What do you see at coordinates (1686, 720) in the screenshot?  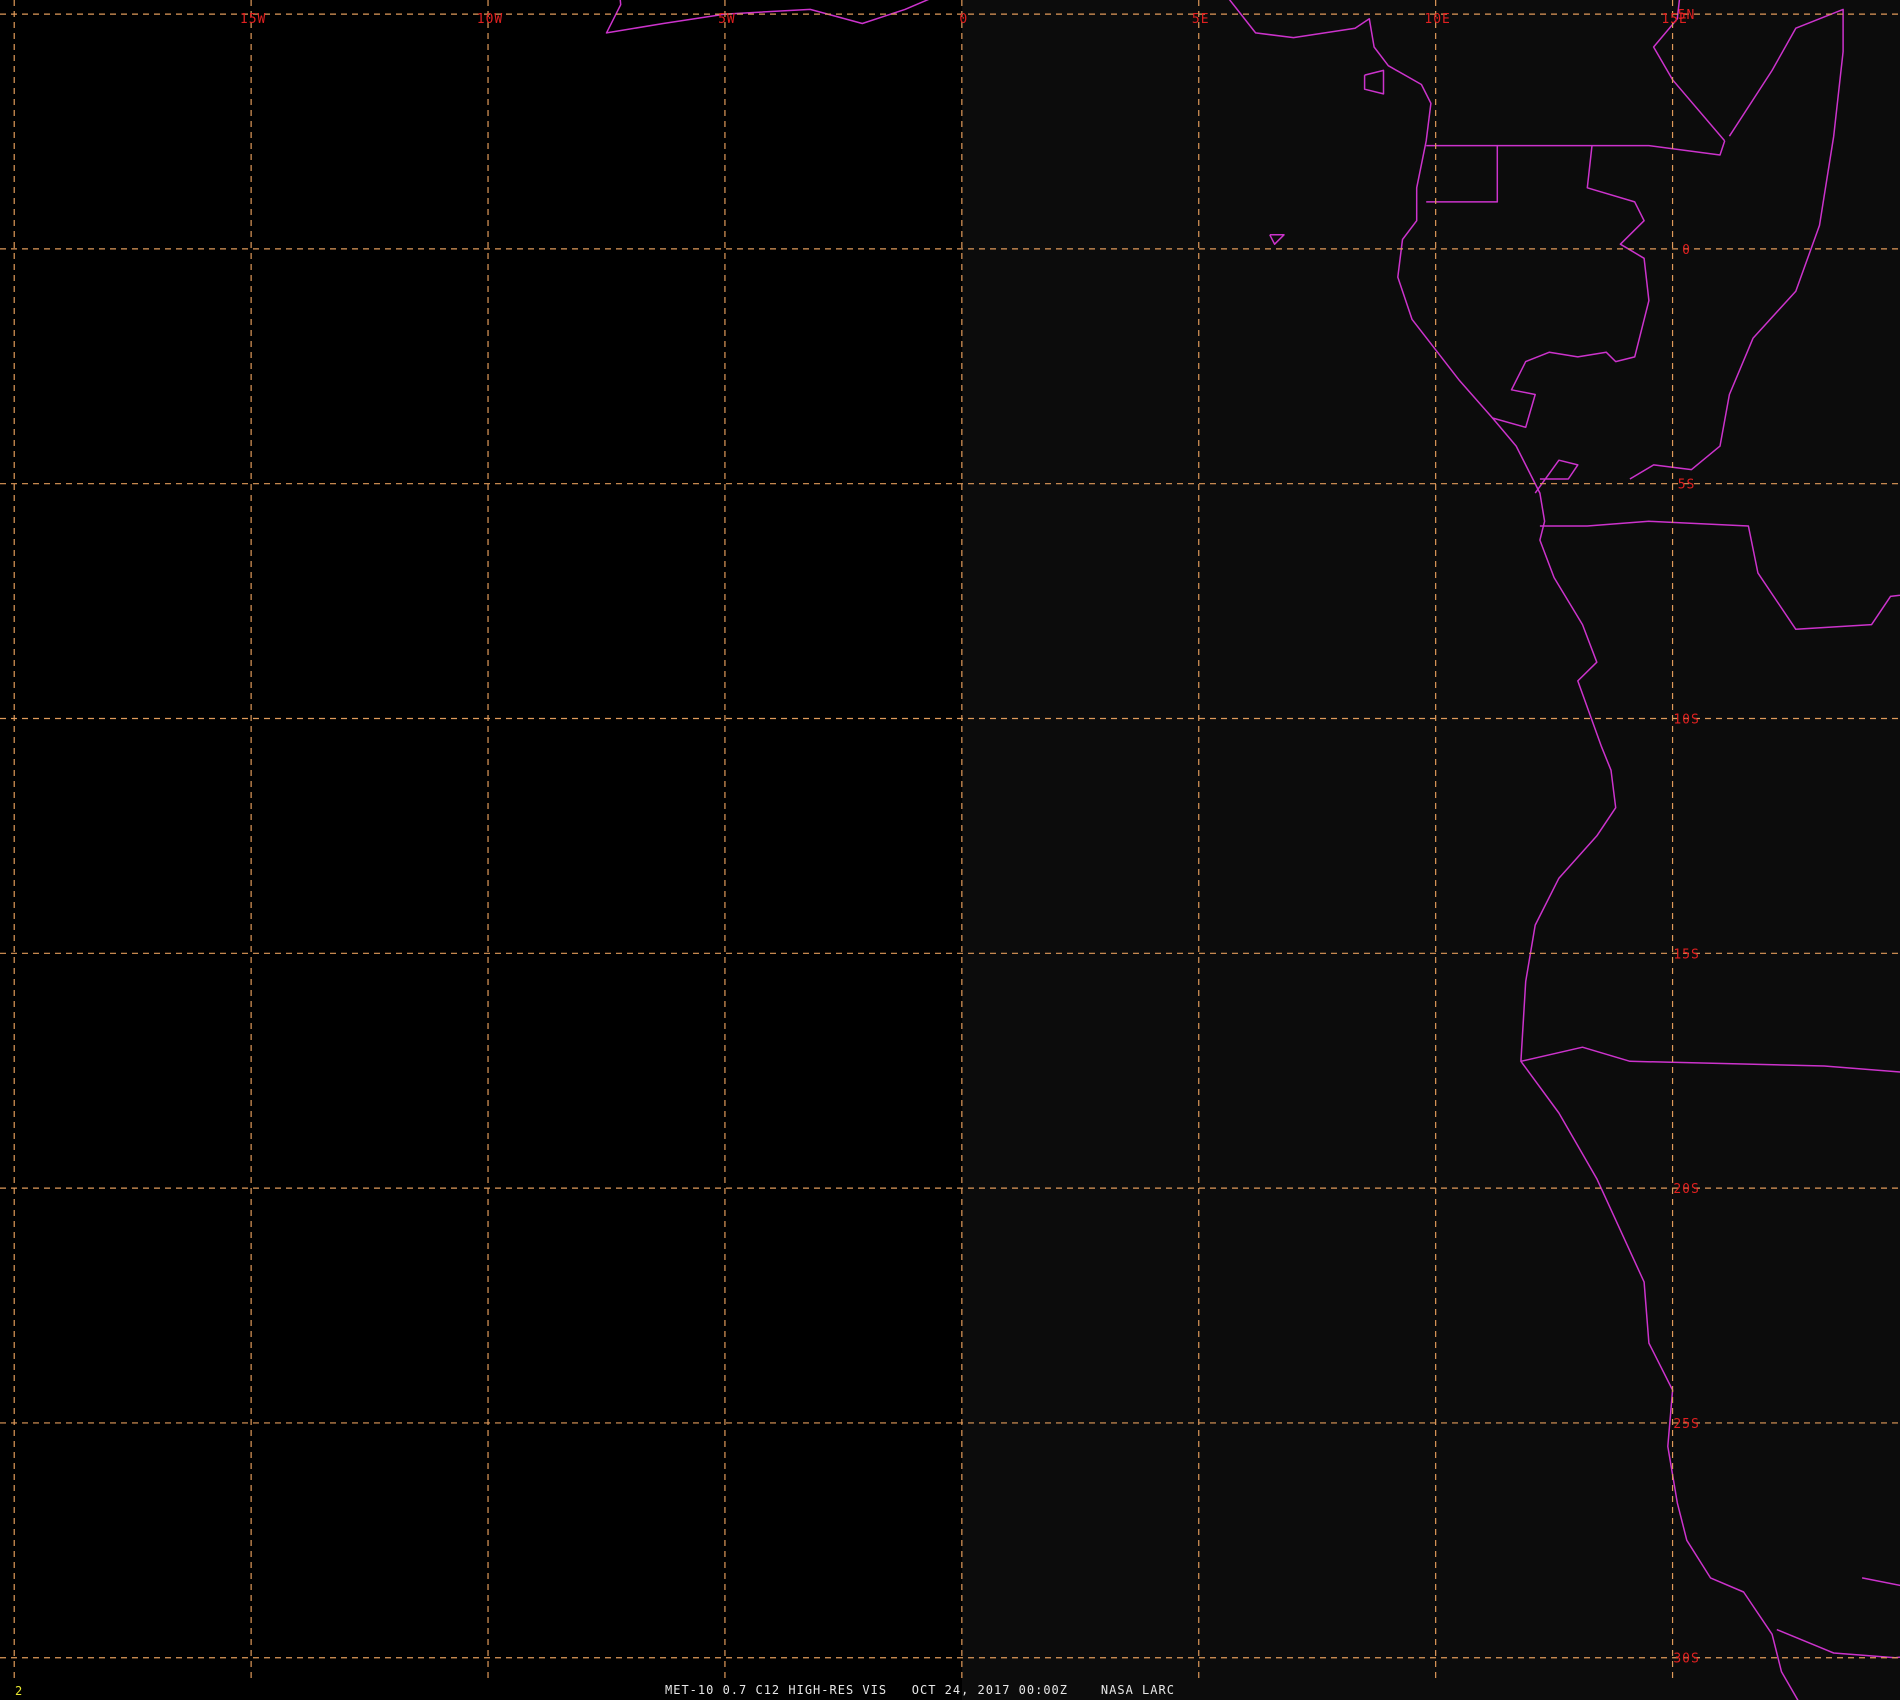 I see `latitude-label: 10S` at bounding box center [1686, 720].